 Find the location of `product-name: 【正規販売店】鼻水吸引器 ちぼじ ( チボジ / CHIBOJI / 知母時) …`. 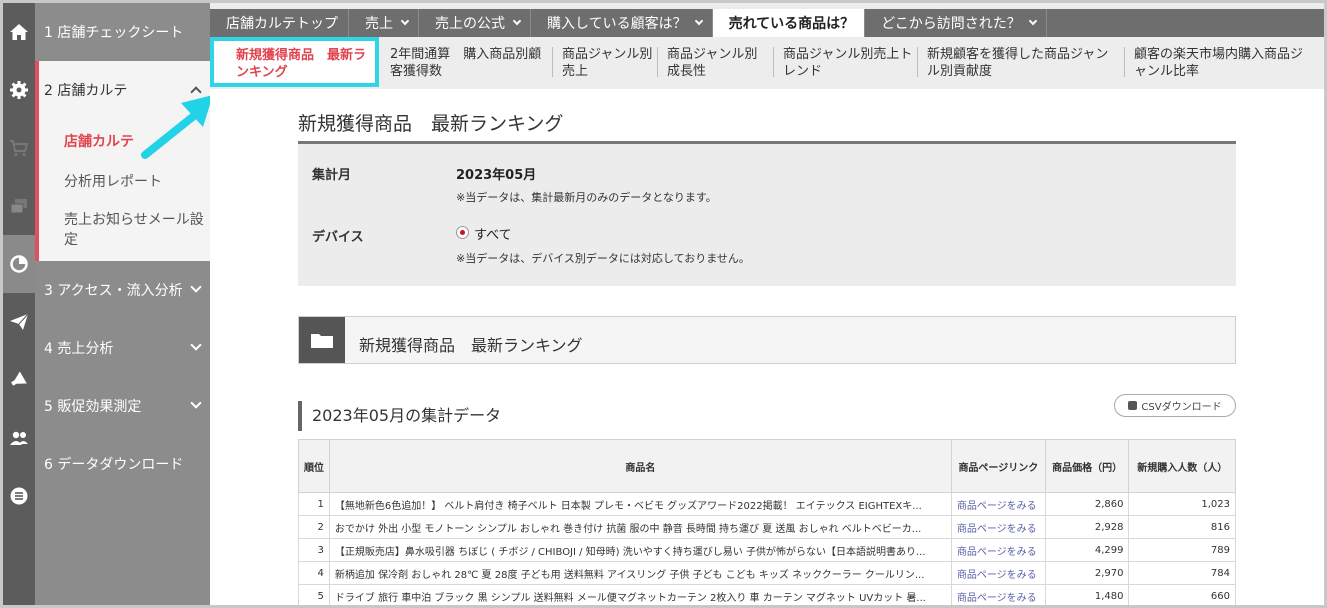

product-name: 【正規販売店】鼻水吸引器 ちぼじ ( チボジ / CHIBOJI / 知母時) … is located at coordinates (630, 552).